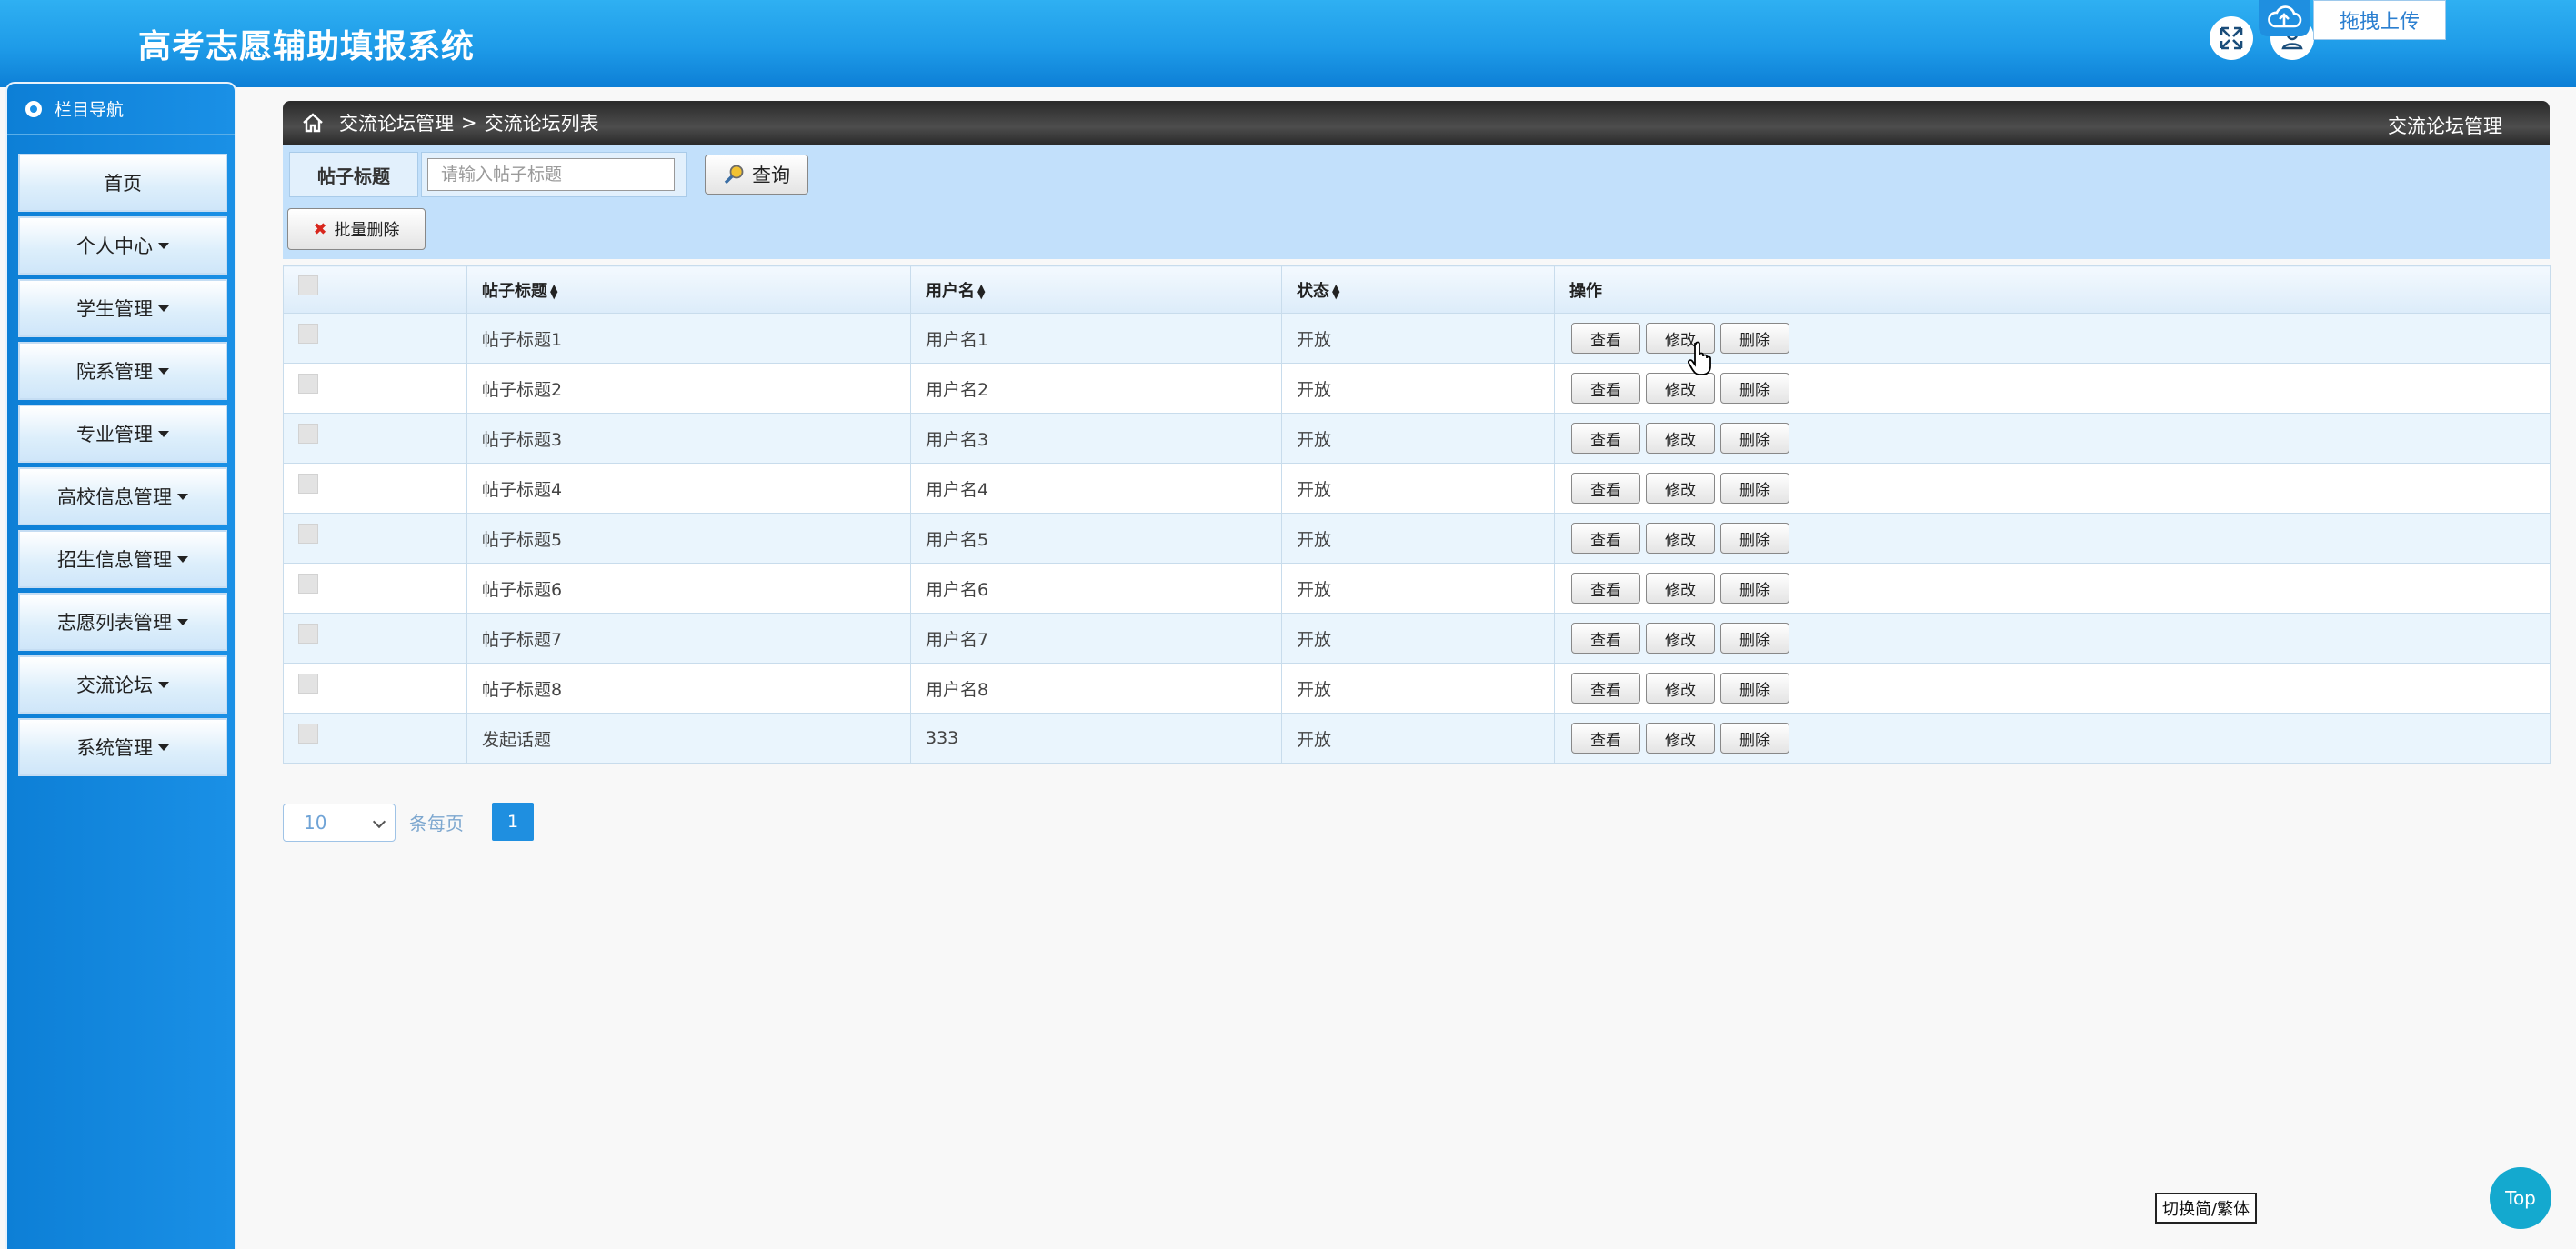 The image size is (2576, 1249). What do you see at coordinates (122, 559) in the screenshot?
I see `sidebar-item-admission-info: 招生信息管理` at bounding box center [122, 559].